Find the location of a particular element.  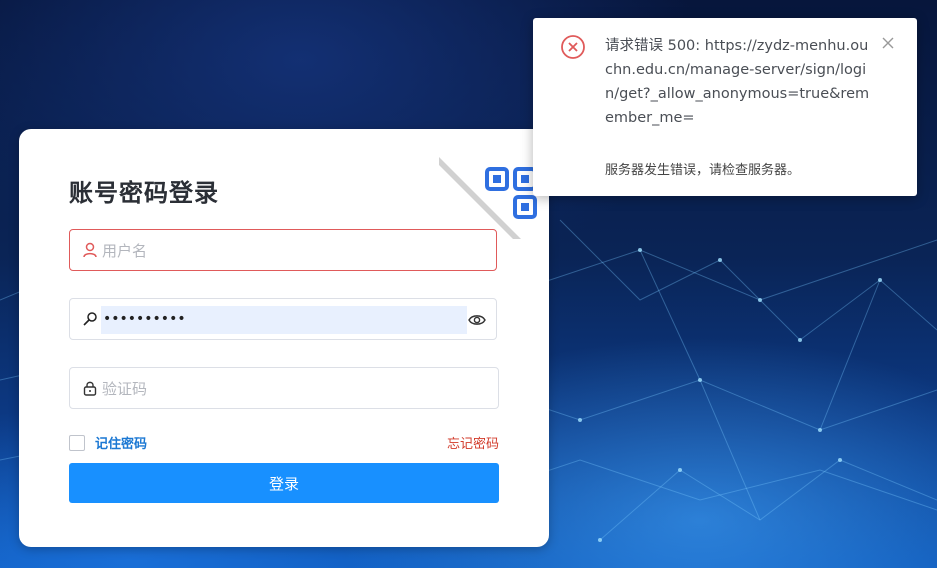

remember-label: 记住密码 is located at coordinates (121, 442).